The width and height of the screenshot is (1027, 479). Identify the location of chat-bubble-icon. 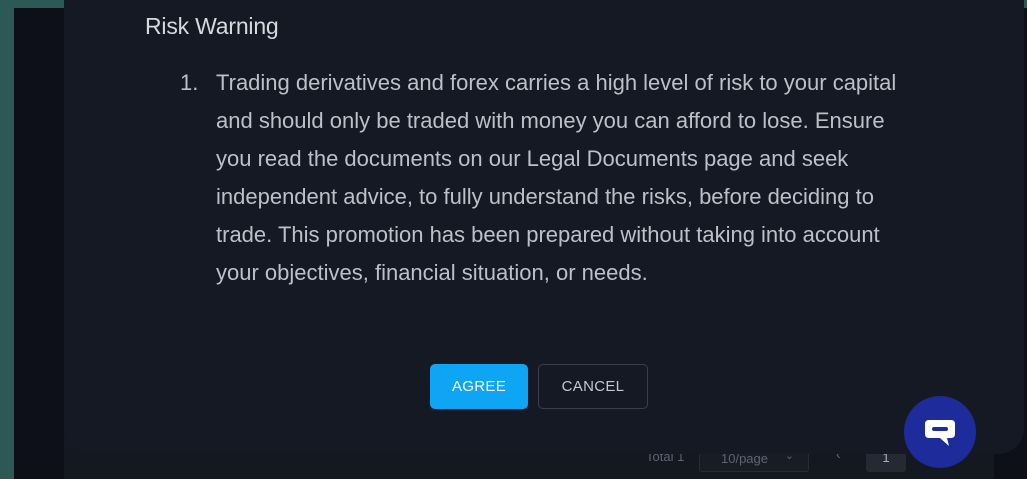
(940, 433).